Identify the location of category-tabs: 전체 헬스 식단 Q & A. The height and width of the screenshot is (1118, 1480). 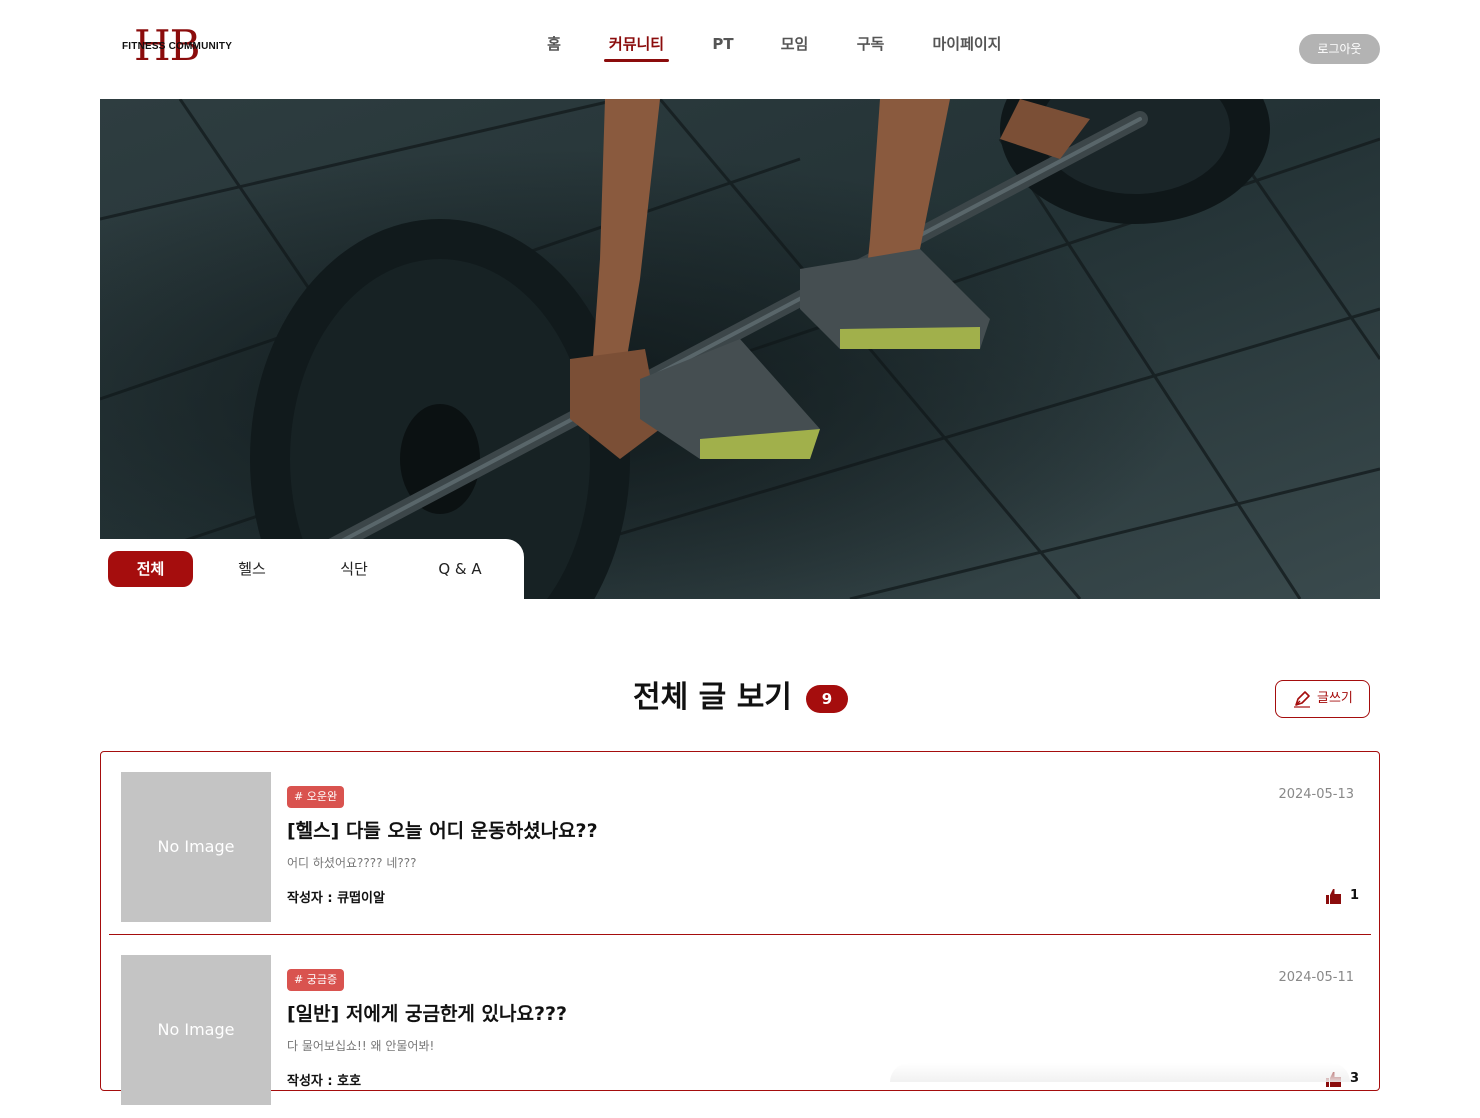
(312, 569).